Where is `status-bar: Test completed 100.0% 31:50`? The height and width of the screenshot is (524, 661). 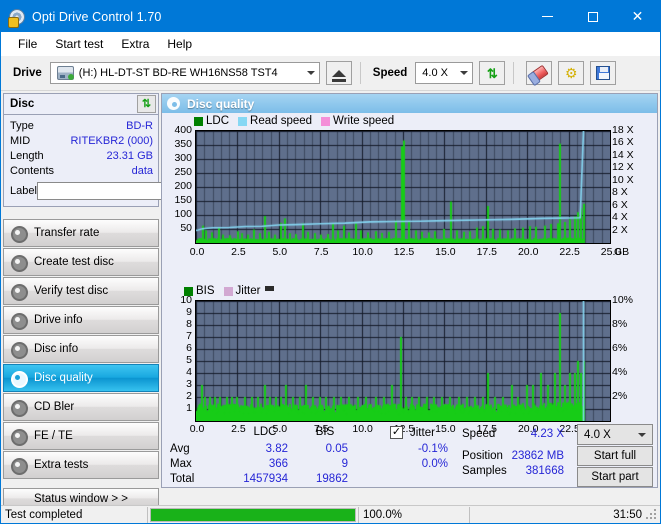
status-bar: Test completed 100.0% 31:50 is located at coordinates (330, 514).